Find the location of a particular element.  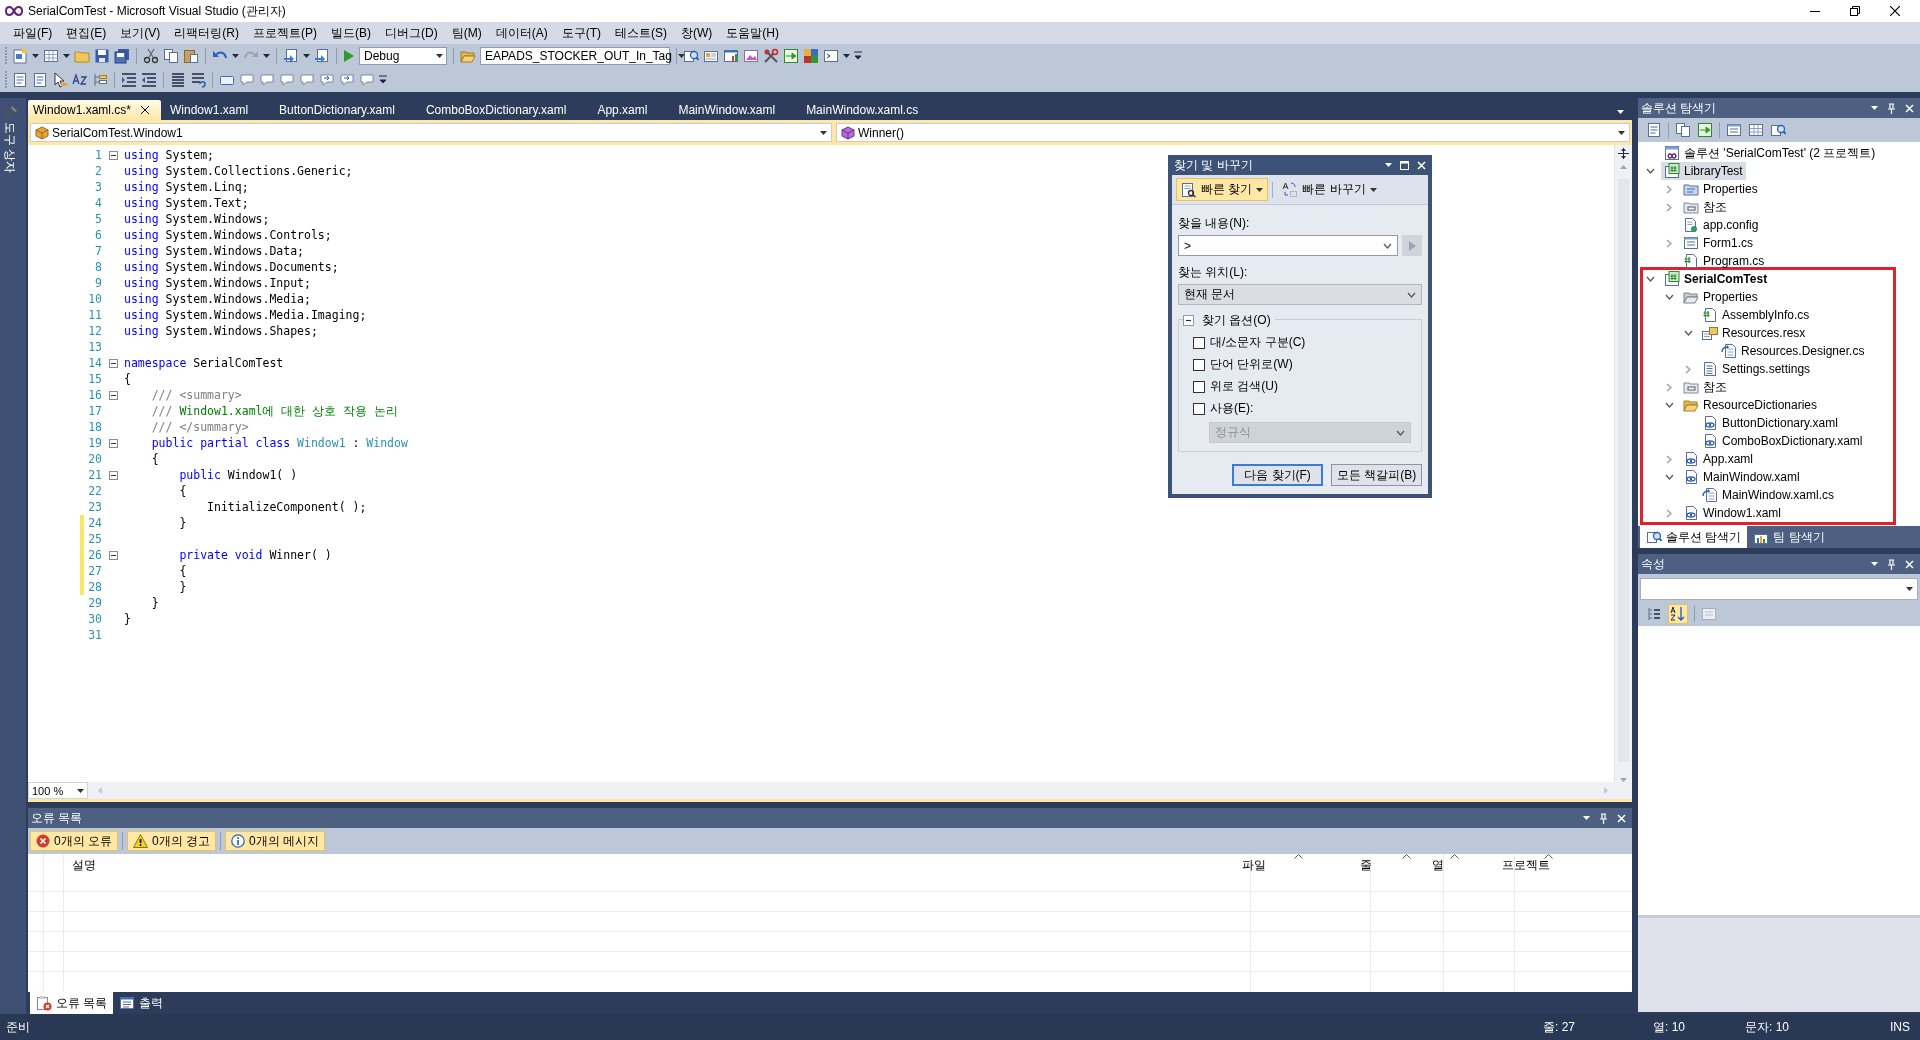

document-tab: ButtonDictionary.xaml is located at coordinates (340, 110).